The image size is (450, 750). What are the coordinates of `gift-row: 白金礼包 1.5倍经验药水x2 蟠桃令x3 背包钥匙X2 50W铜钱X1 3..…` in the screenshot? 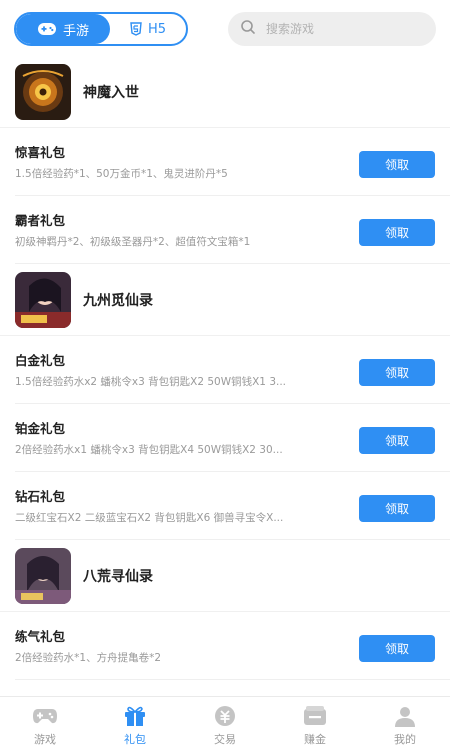 It's located at (232, 370).